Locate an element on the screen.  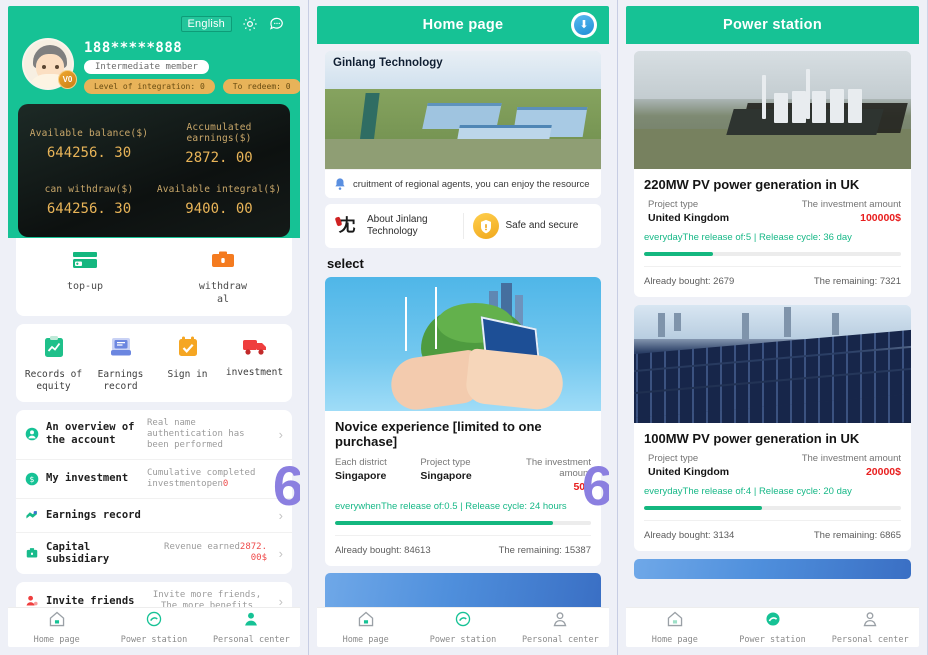
sign-in-button: Sign in is located at coordinates (187, 364).